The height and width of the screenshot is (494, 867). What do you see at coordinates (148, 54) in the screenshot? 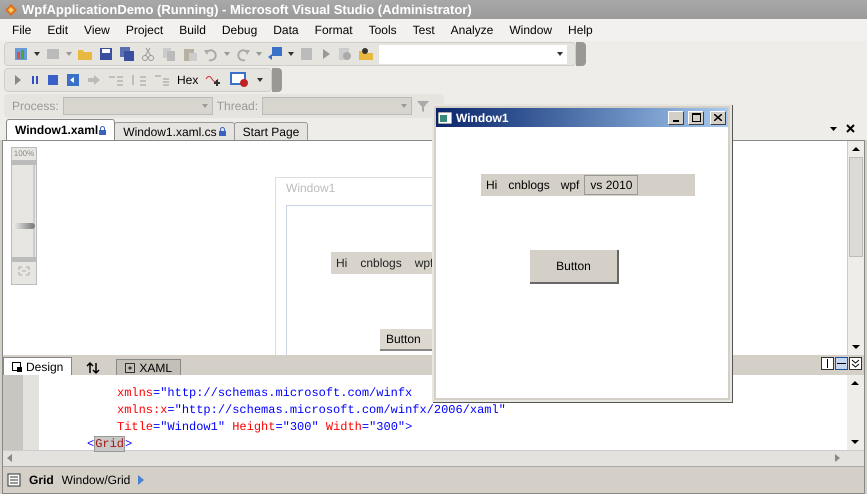
I see `scissors-icon` at bounding box center [148, 54].